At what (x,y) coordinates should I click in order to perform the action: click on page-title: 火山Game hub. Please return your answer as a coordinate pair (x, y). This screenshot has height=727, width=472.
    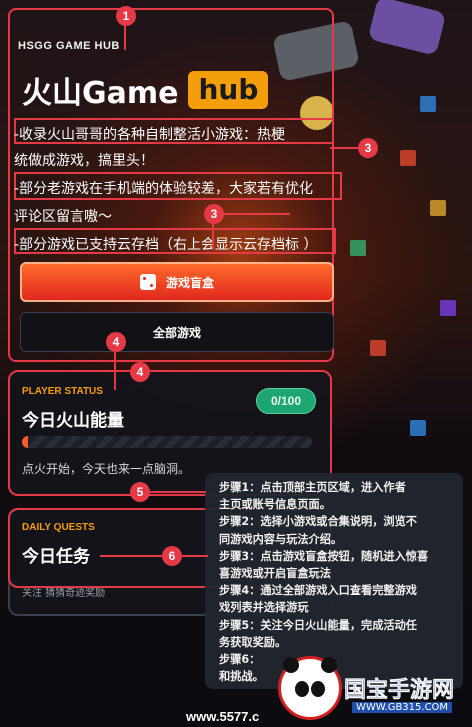
    Looking at the image, I should click on (145, 90).